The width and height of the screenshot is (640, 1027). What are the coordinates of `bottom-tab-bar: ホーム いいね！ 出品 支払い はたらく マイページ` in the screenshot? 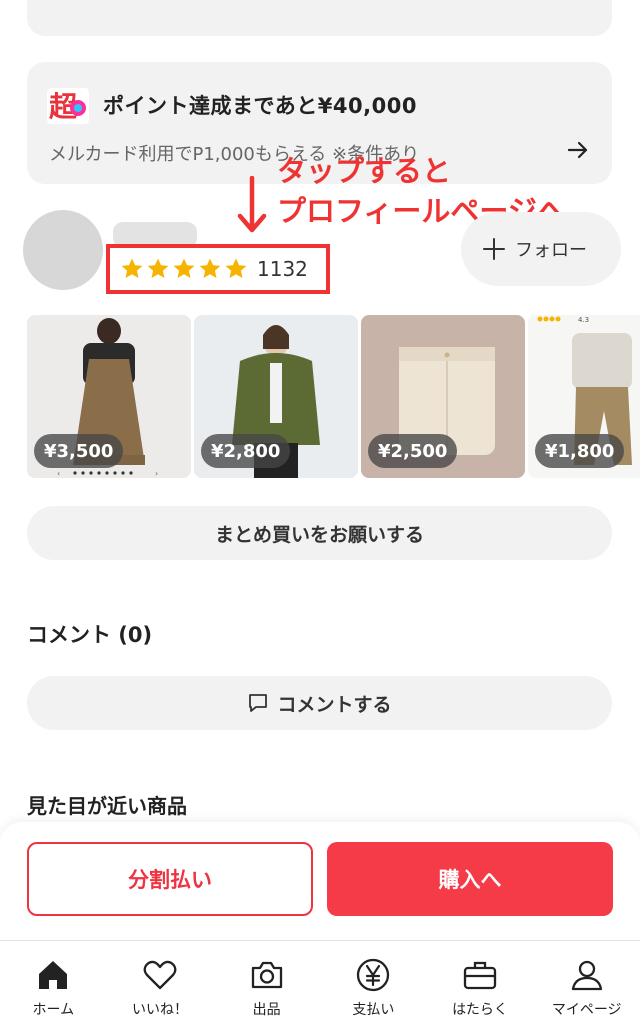 It's located at (320, 983).